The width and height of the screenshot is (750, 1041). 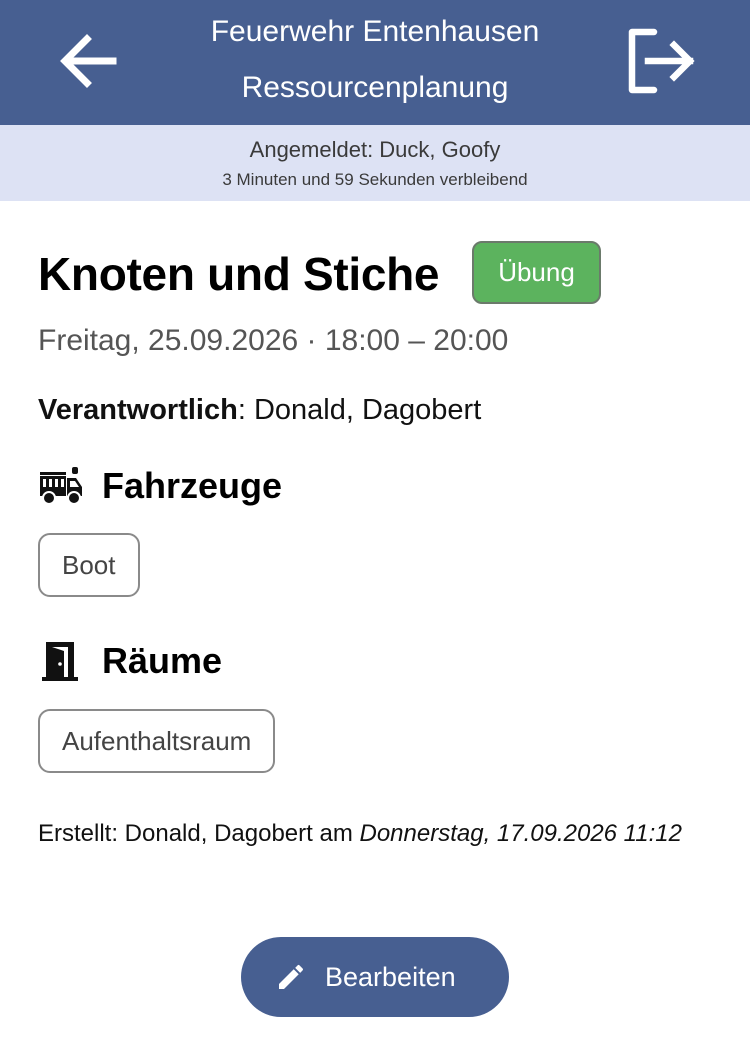 I want to click on room-chip: Aufenthaltsraum, so click(x=157, y=741).